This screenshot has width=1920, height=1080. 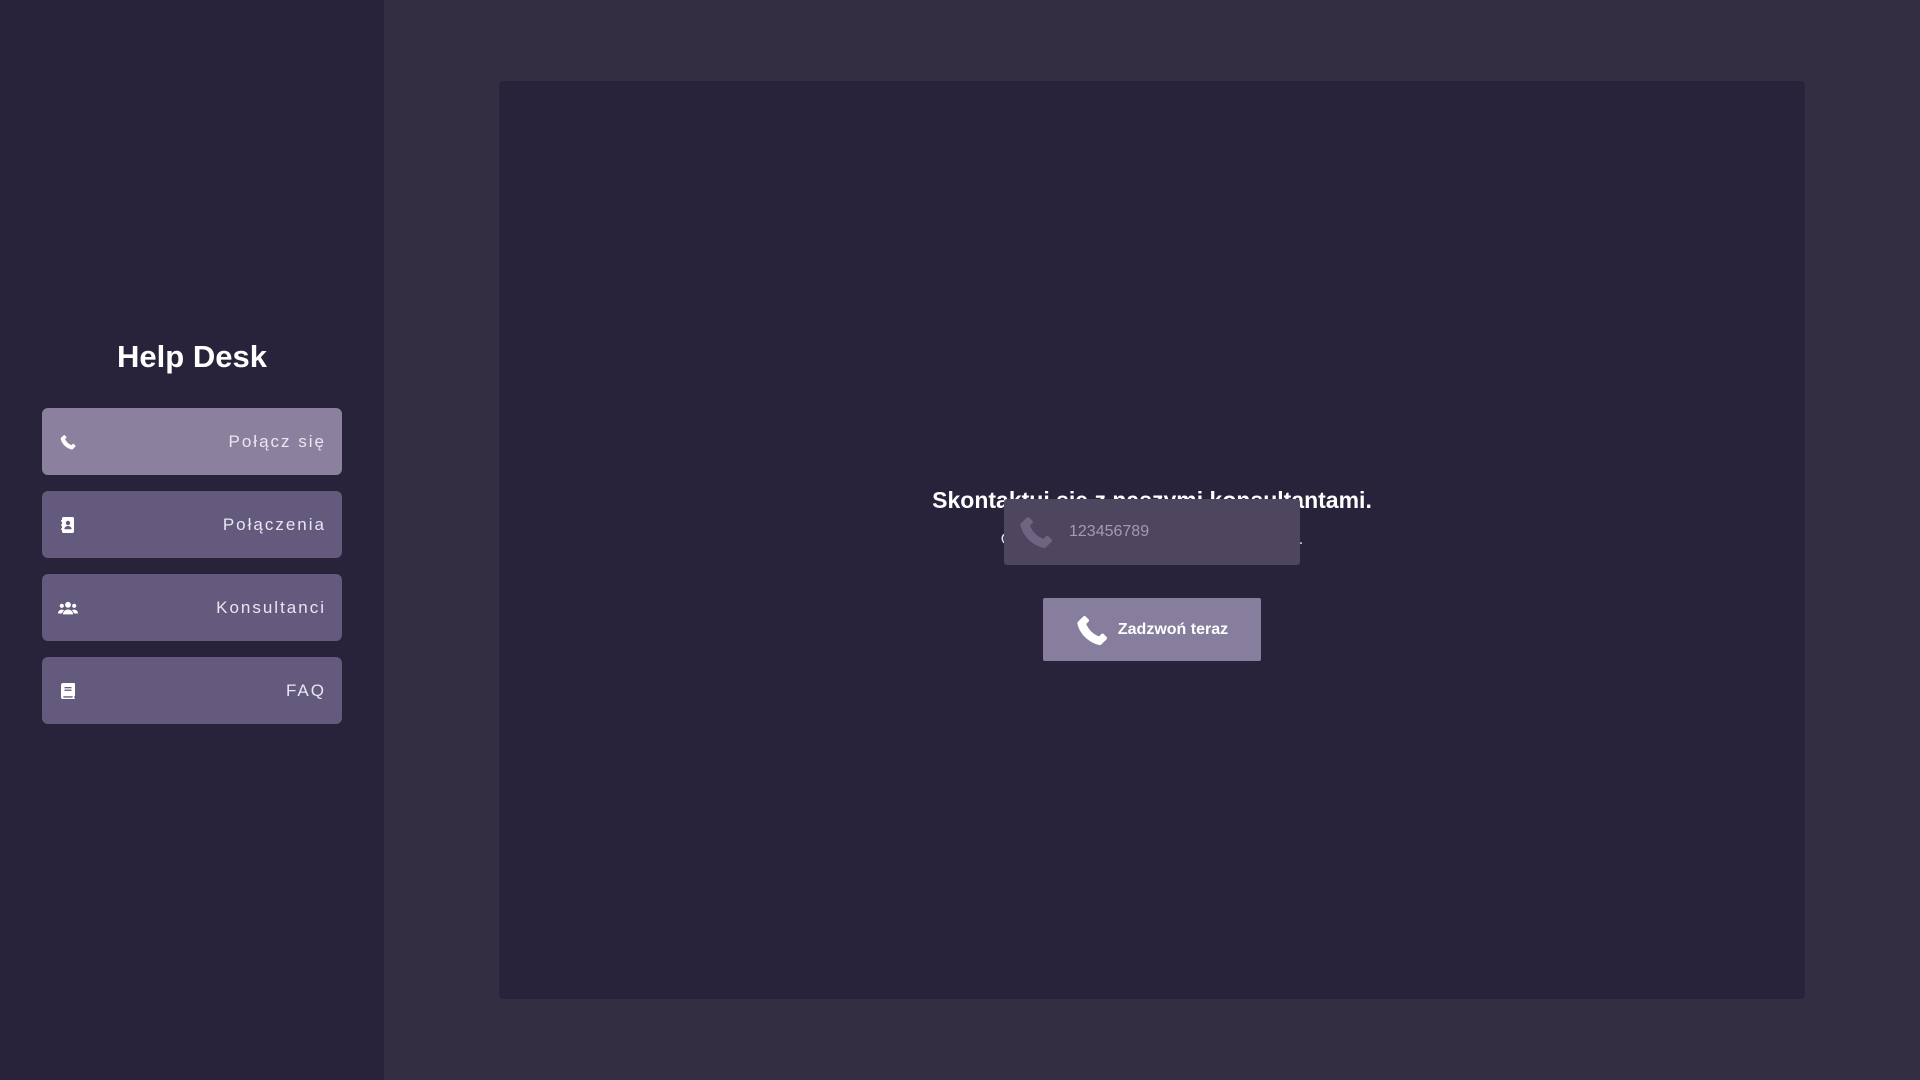 I want to click on phone-input-field, so click(x=1152, y=532).